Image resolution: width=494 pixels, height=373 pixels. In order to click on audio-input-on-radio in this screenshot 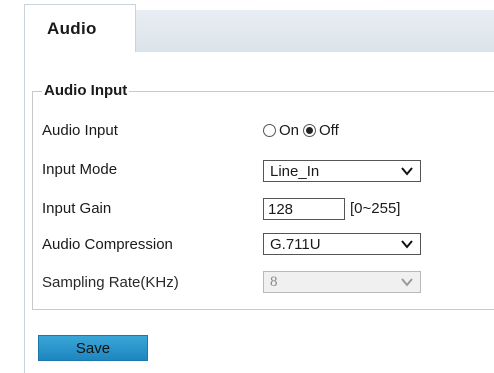, I will do `click(269, 130)`.